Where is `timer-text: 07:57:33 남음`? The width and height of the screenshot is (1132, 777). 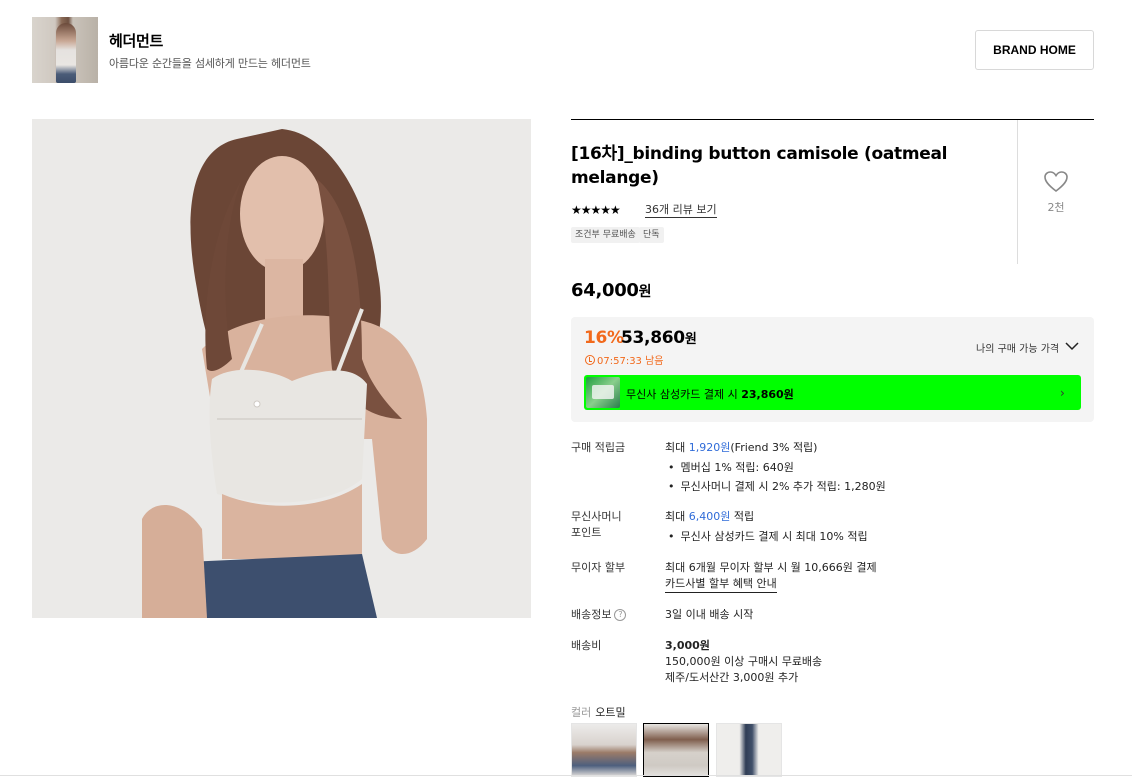
timer-text: 07:57:33 남음 is located at coordinates (630, 361).